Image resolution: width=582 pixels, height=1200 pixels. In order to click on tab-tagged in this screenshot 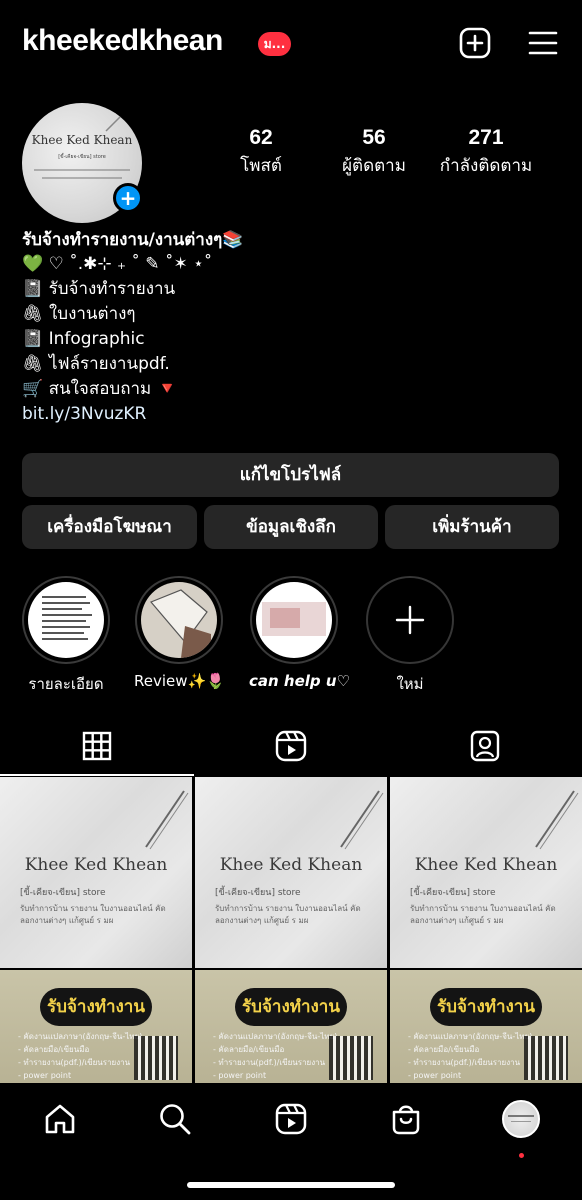, I will do `click(485, 746)`.